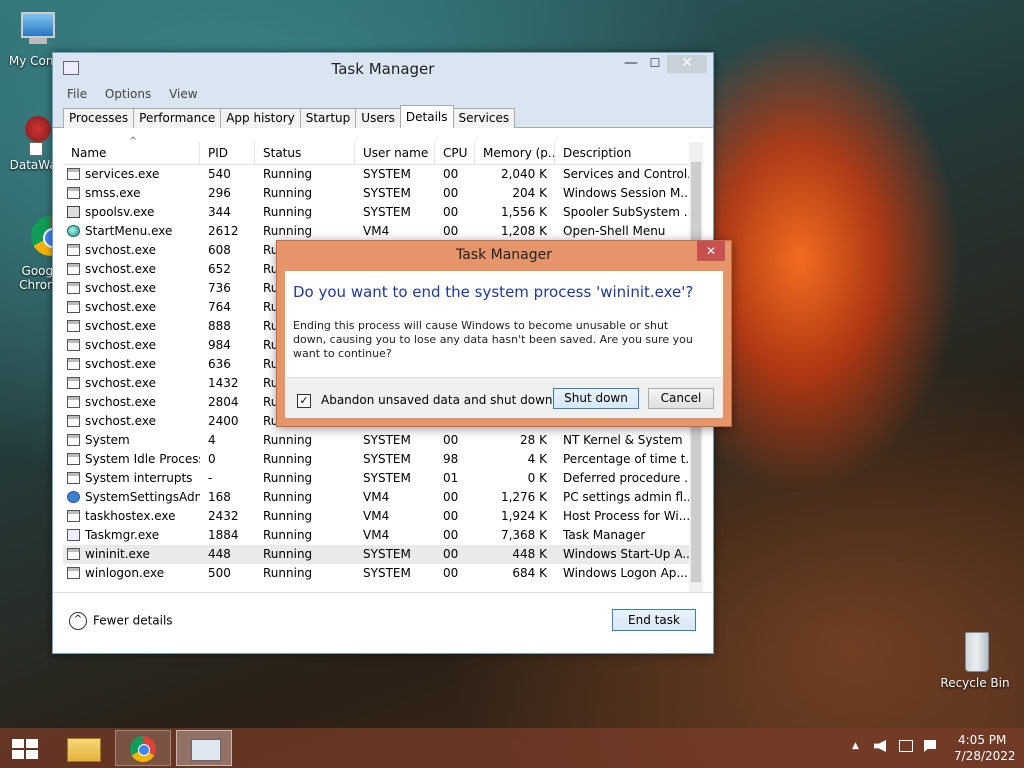 The image size is (1024, 768). Describe the element at coordinates (451, 459) in the screenshot. I see `cell-cpu: 98` at that location.